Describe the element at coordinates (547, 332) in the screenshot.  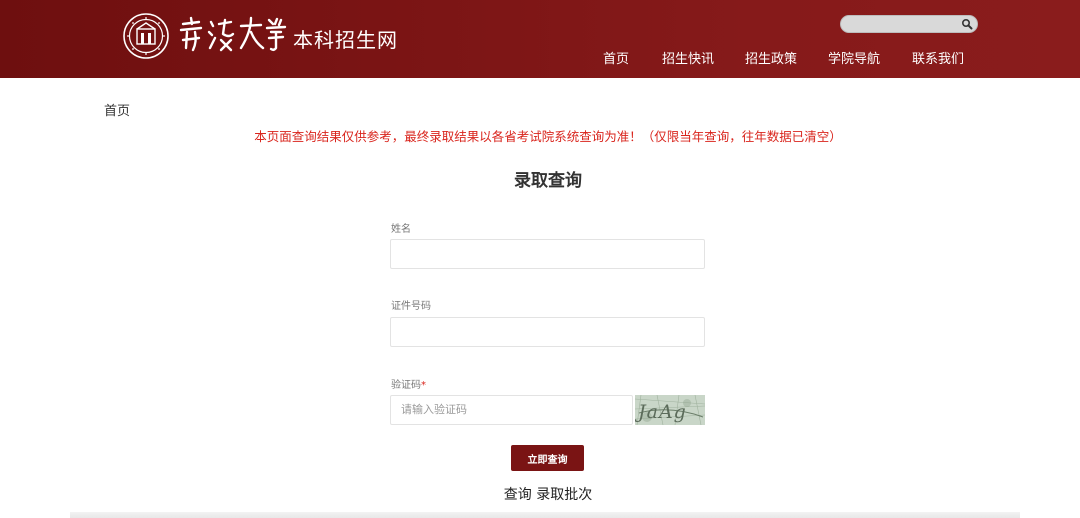
I see `id-number-input` at that location.